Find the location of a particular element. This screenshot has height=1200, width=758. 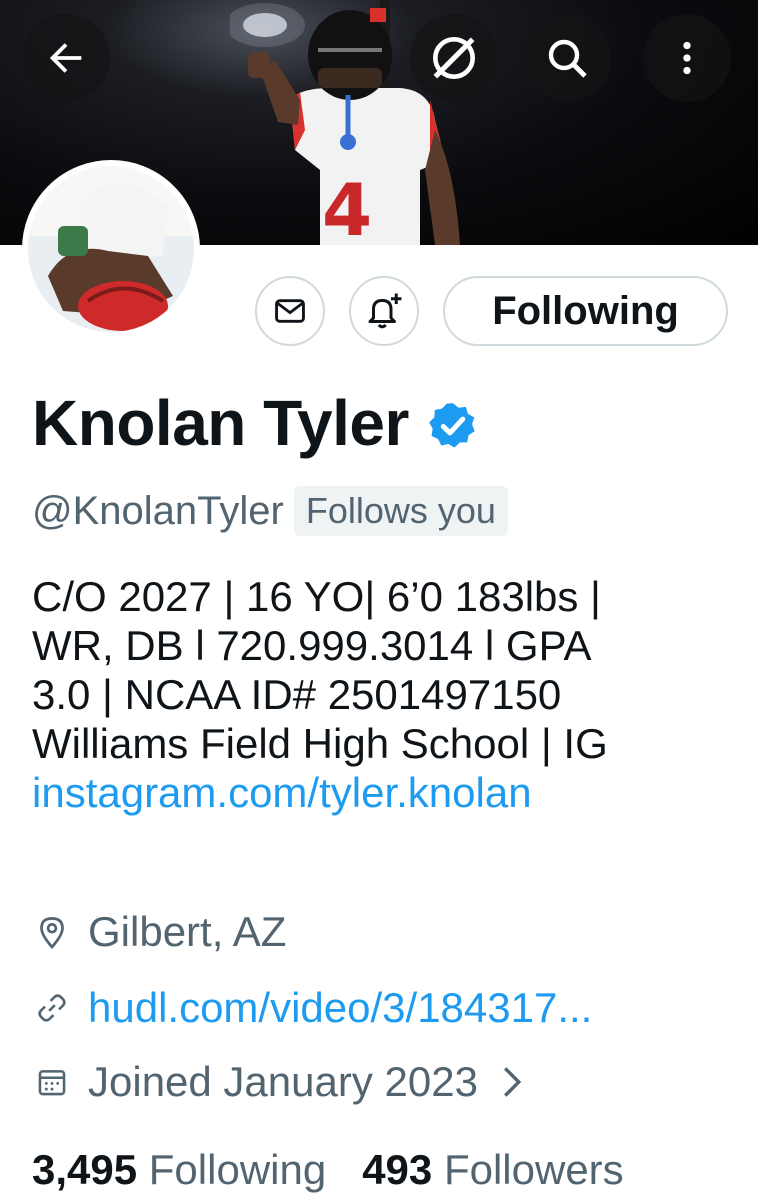

back-button is located at coordinates (66, 58).